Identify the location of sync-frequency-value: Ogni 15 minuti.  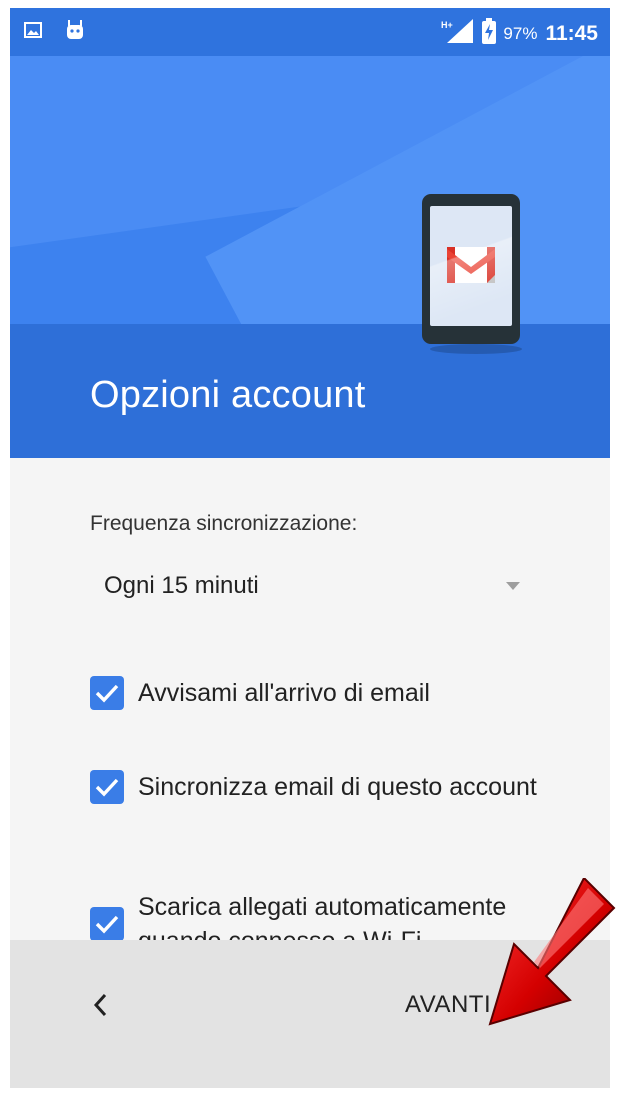
(181, 585).